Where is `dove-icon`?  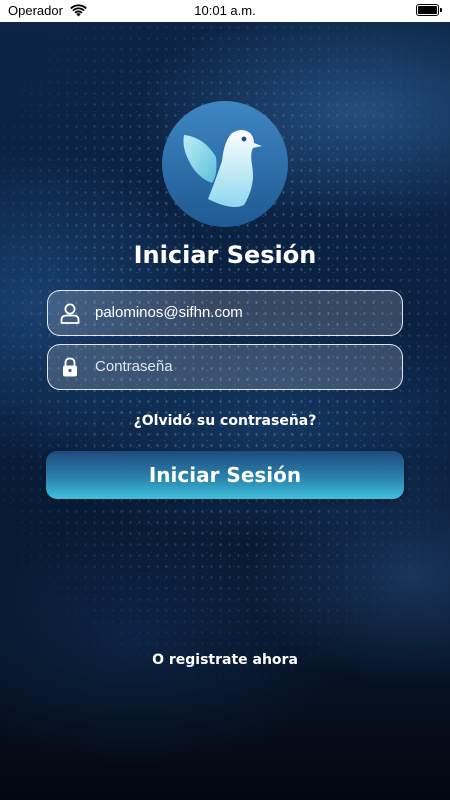
dove-icon is located at coordinates (225, 164).